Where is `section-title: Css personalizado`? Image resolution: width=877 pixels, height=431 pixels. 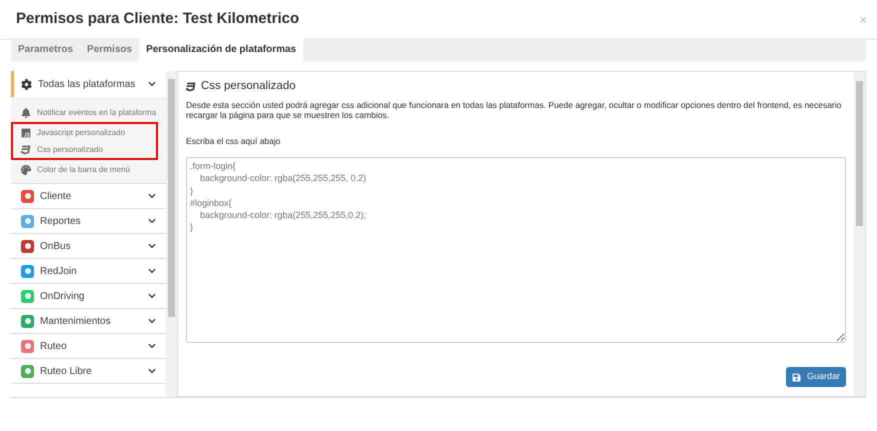 section-title: Css personalizado is located at coordinates (248, 86).